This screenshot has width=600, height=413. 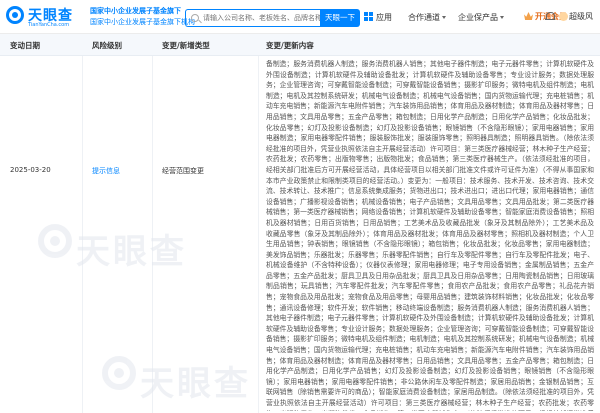 I want to click on tianyancha-logo: 天眼查 TianYanCha.com, so click(x=45, y=17).